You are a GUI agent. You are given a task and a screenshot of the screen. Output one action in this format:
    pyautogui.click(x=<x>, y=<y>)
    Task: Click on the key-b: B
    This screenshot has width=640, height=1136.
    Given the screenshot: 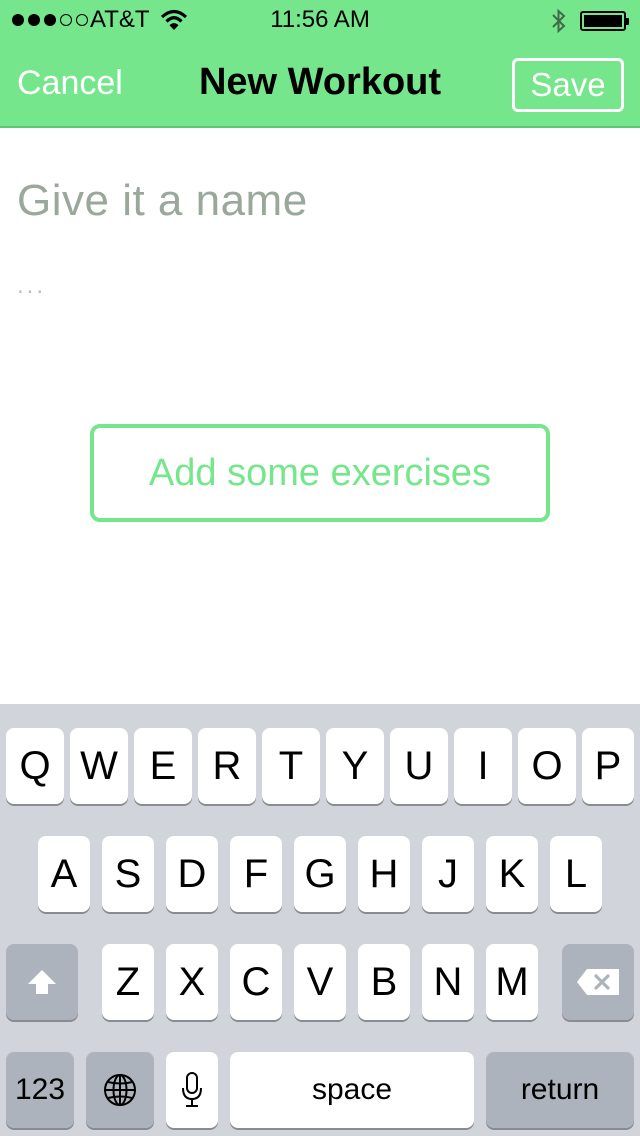 What is the action you would take?
    pyautogui.click(x=384, y=982)
    